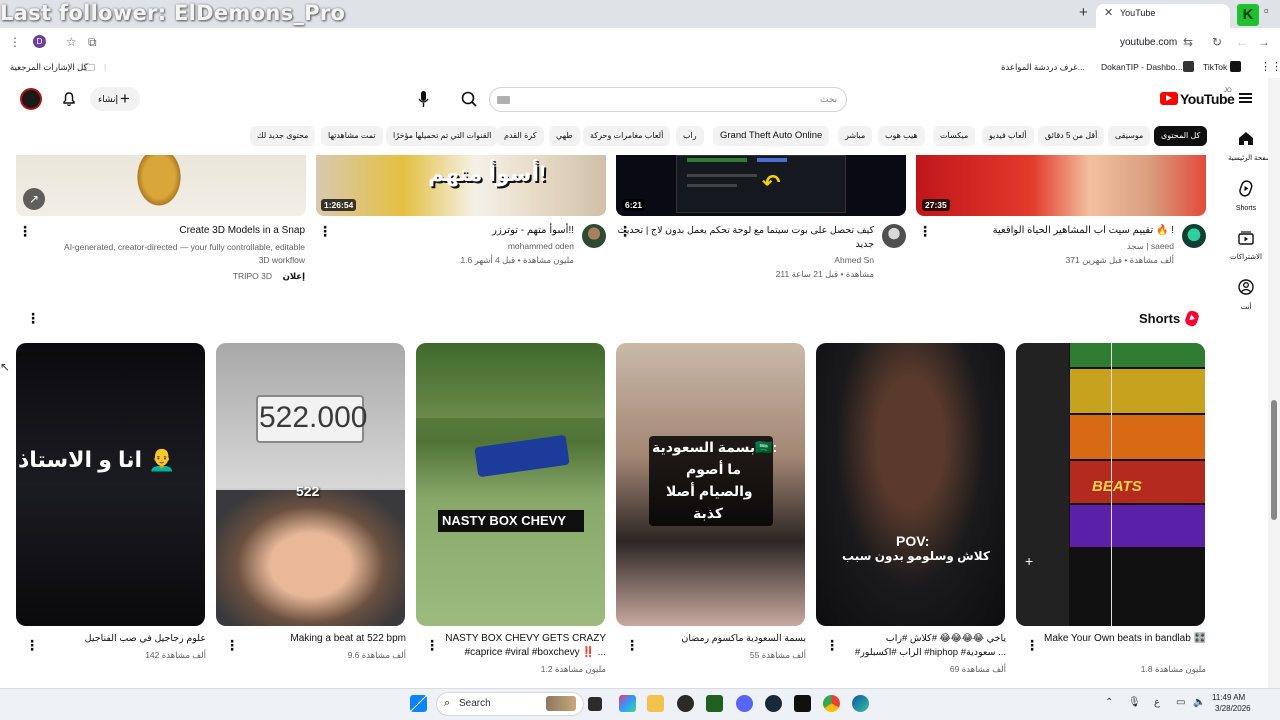 Image resolution: width=1280 pixels, height=720 pixels. What do you see at coordinates (69, 99) in the screenshot?
I see `notifications-button` at bounding box center [69, 99].